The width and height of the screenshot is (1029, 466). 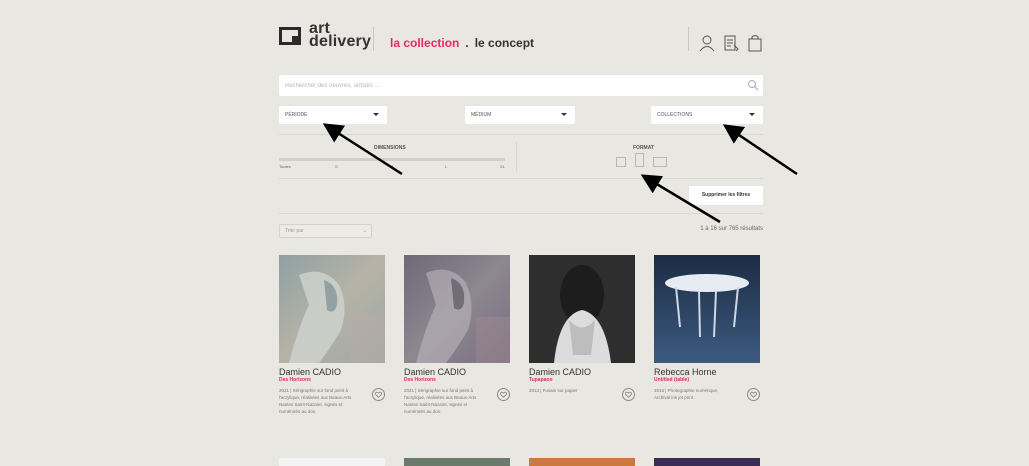 I want to click on logo: art delivery, so click(x=325, y=35).